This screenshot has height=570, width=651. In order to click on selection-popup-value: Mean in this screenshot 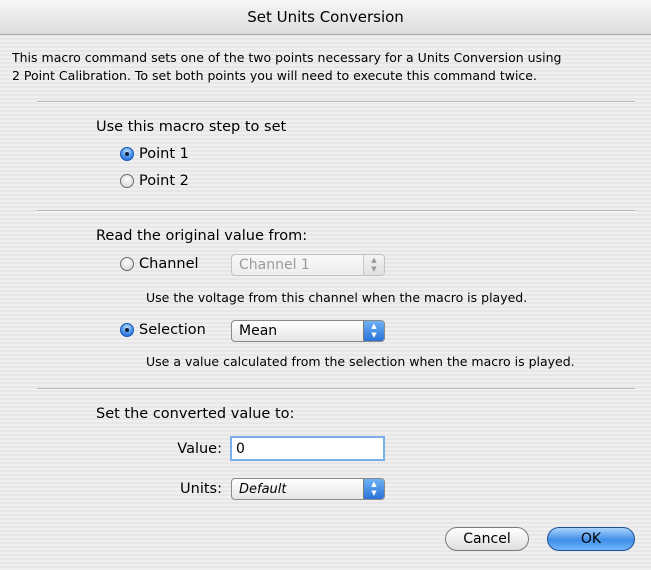, I will do `click(258, 331)`.